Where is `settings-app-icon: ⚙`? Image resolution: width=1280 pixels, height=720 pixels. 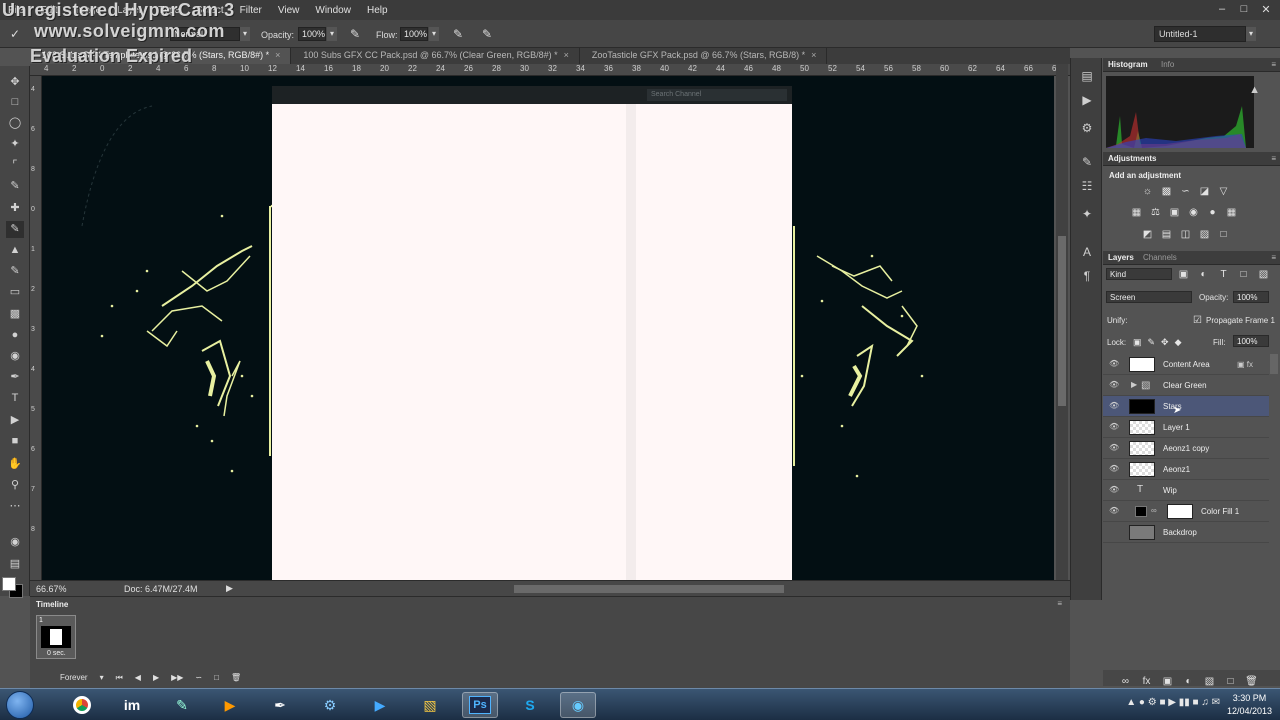 settings-app-icon: ⚙ is located at coordinates (330, 705).